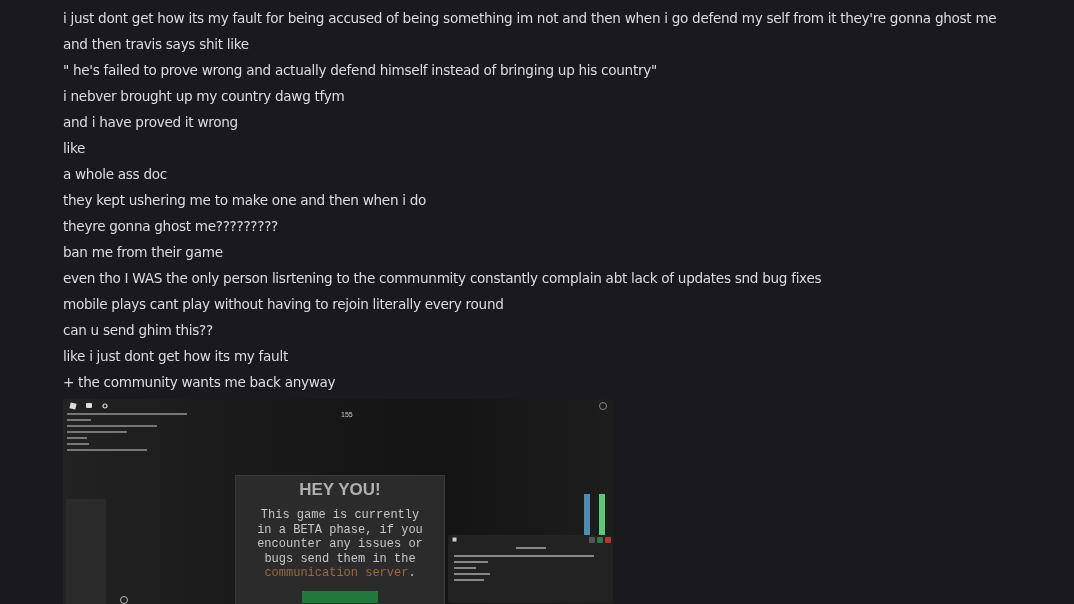 The width and height of the screenshot is (1074, 604). What do you see at coordinates (360, 70) in the screenshot?
I see `message-text: " he's failed to prove wrong and actually defend himself instead of bringing up his country"` at bounding box center [360, 70].